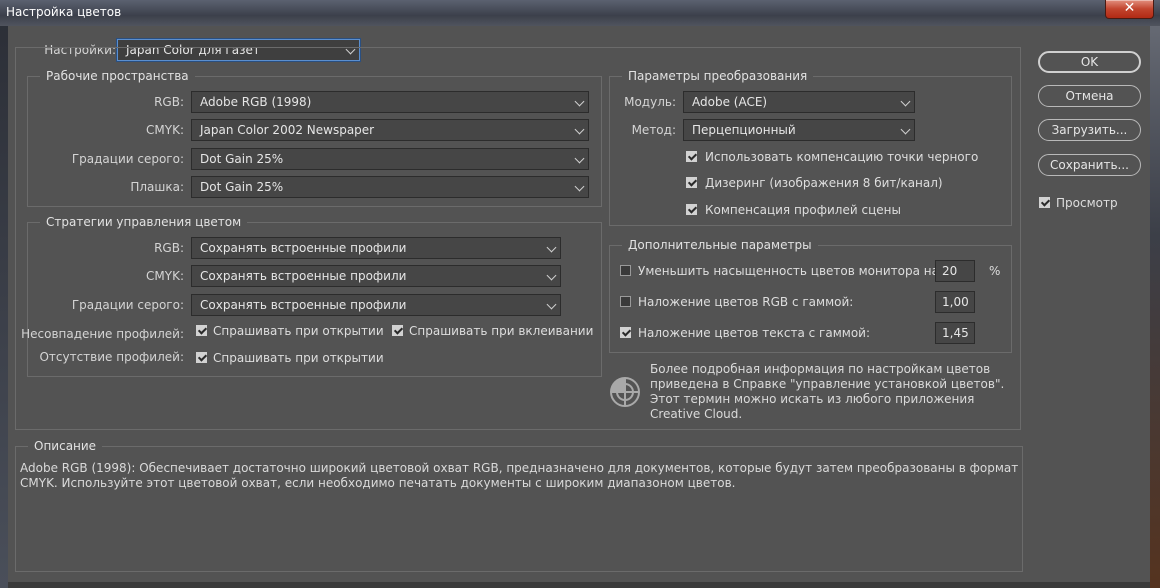 This screenshot has height=588, width=1160. Describe the element at coordinates (201, 357) in the screenshot. I see `missing-open-checkbox` at that location.